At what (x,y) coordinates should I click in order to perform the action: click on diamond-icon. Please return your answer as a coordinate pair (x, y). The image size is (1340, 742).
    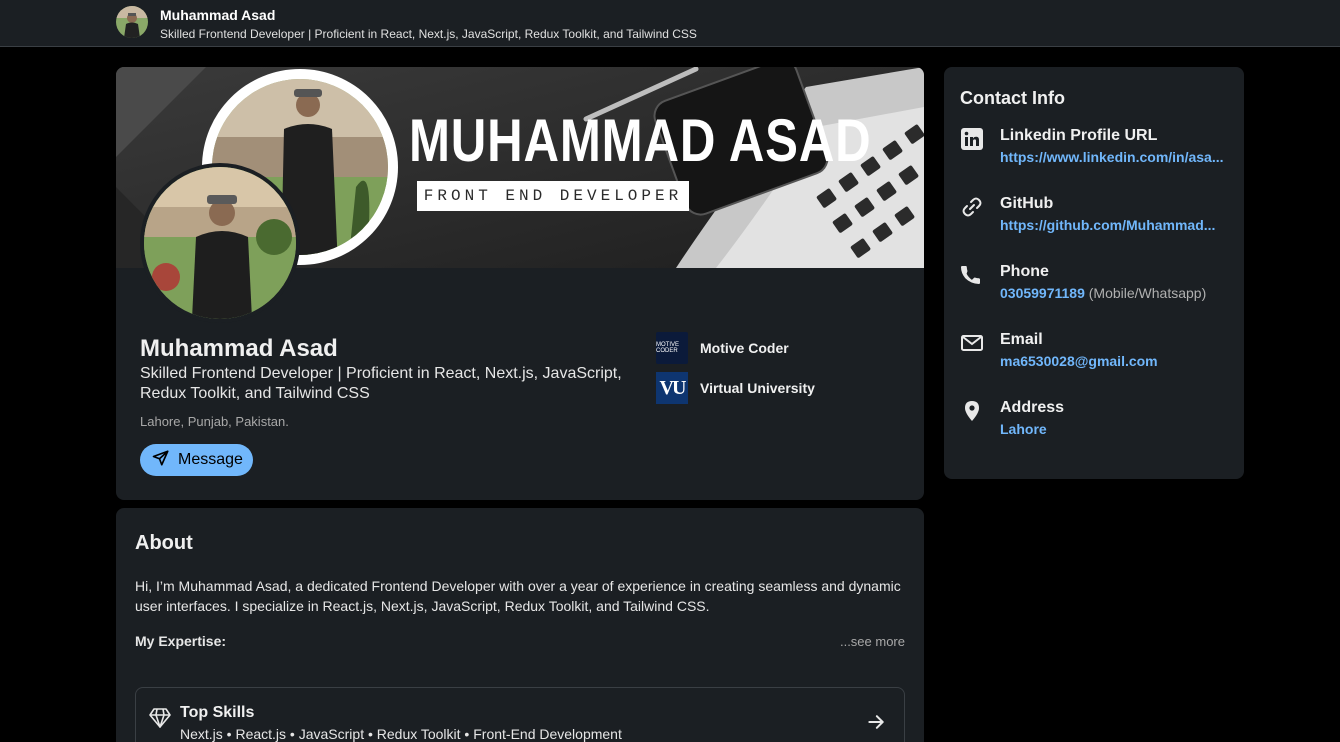
    Looking at the image, I should click on (160, 718).